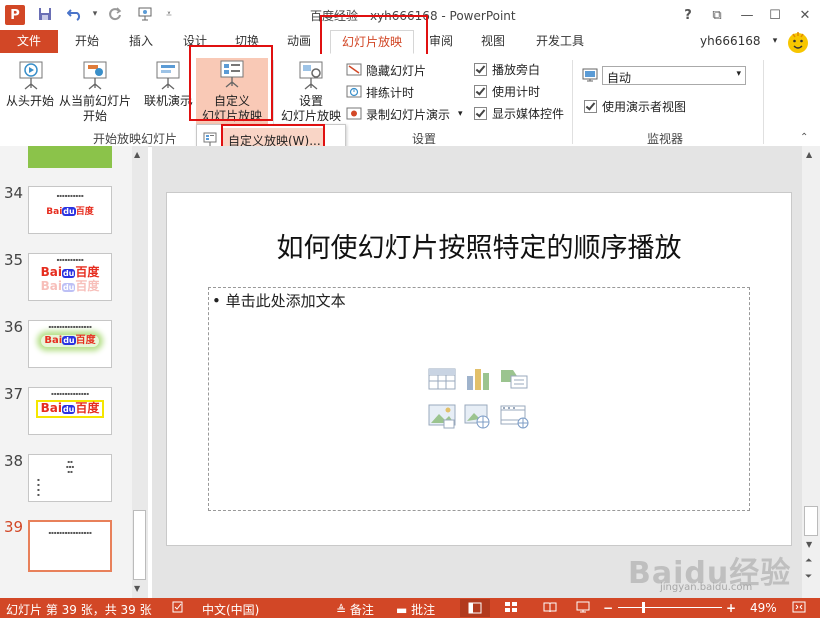  Describe the element at coordinates (70, 157) in the screenshot. I see `slide-thumbnail-33-partial` at that location.